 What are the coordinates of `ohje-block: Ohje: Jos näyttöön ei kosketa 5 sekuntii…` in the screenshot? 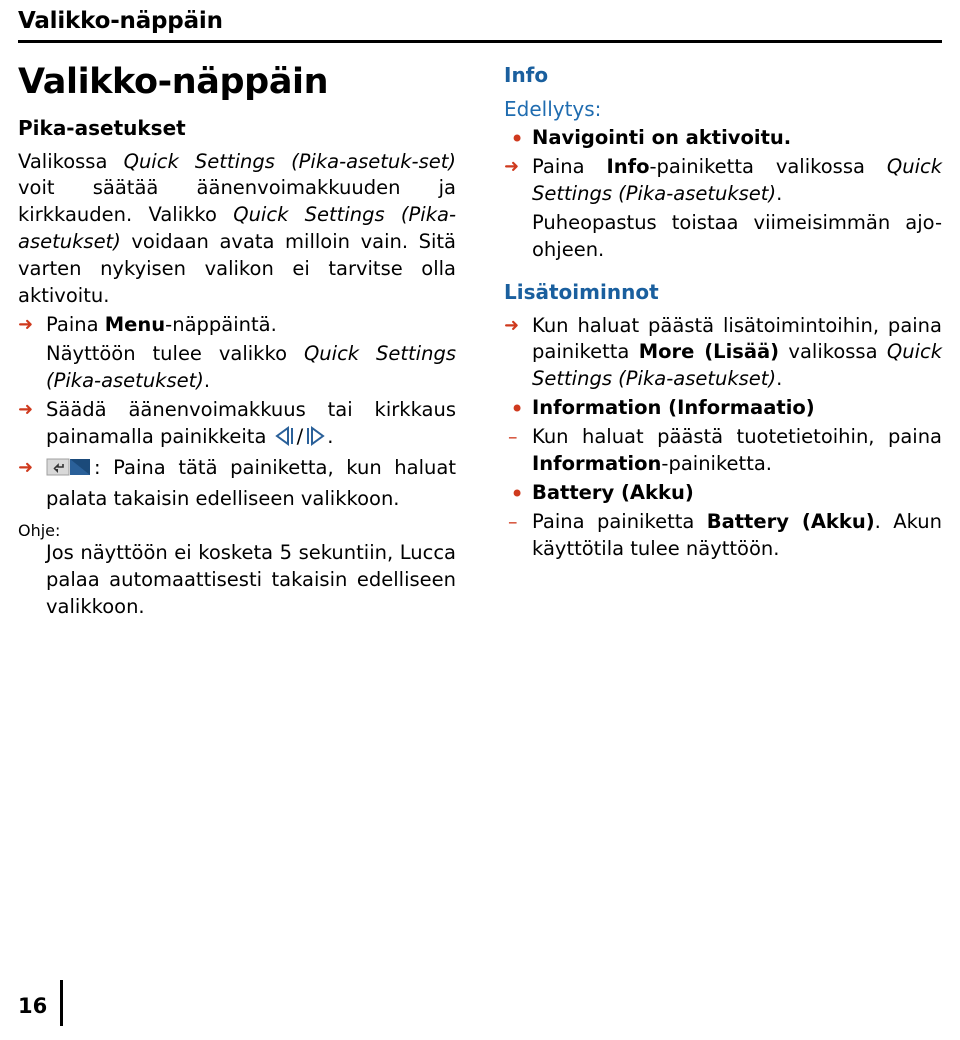 It's located at (237, 571).